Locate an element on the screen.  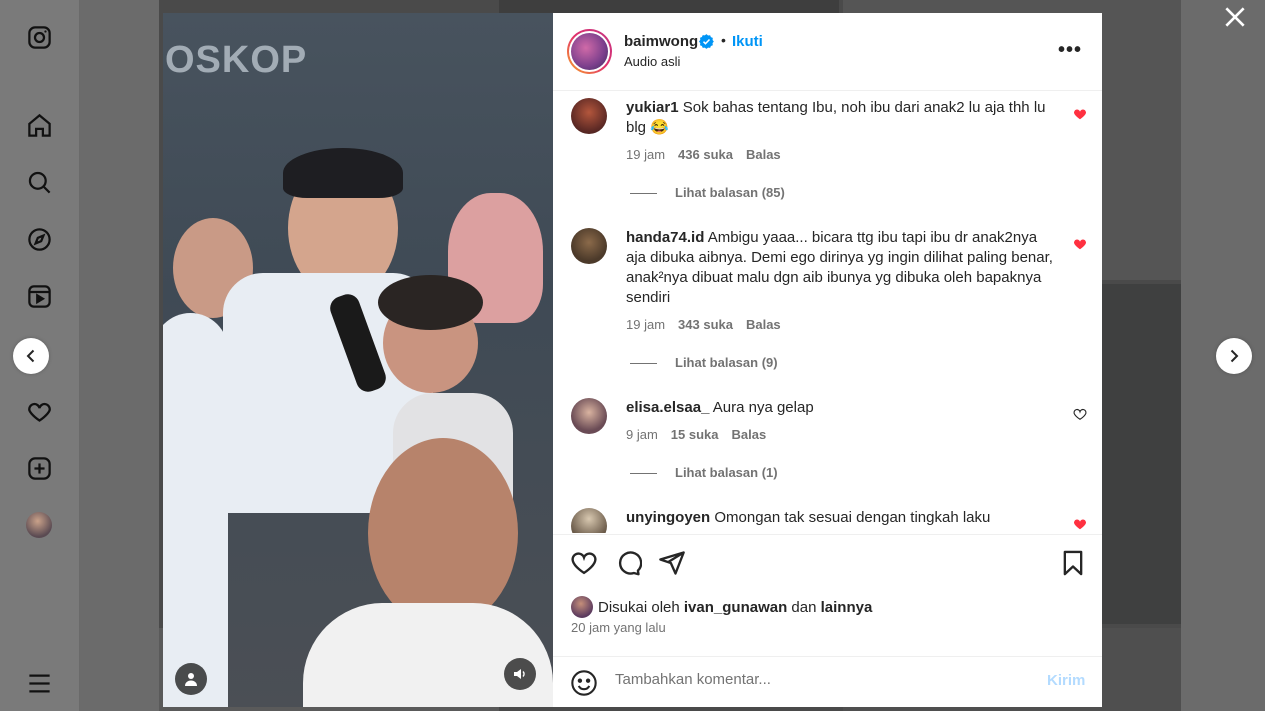
chevron-right-icon is located at coordinates (1234, 356).